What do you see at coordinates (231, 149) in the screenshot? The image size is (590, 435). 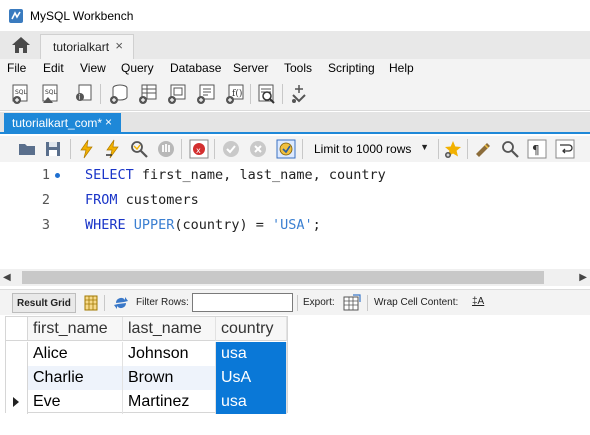 I see `commit-icon` at bounding box center [231, 149].